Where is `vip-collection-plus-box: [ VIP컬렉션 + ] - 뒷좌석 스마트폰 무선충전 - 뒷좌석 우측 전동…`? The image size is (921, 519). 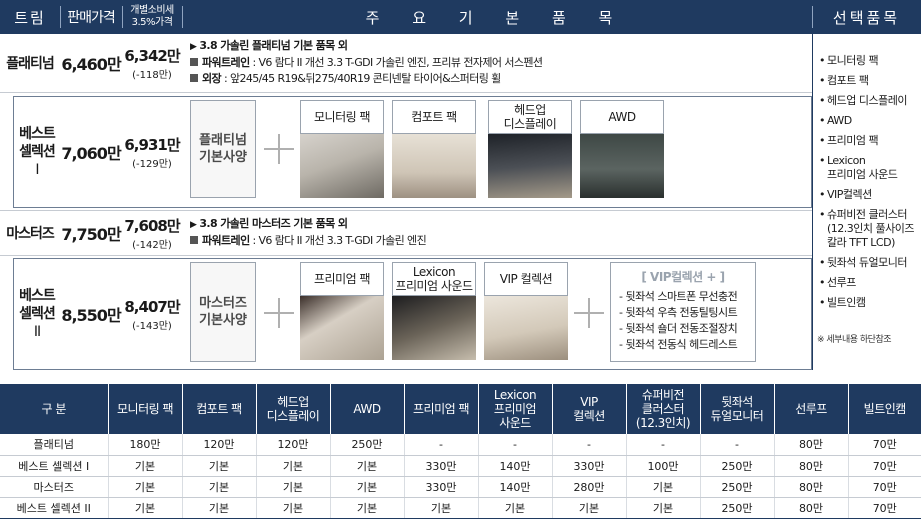
vip-collection-plus-box: [ VIP컬렉션 + ] - 뒷좌석 스마트폰 무선충전 - 뒷좌석 우측 전동… is located at coordinates (683, 312).